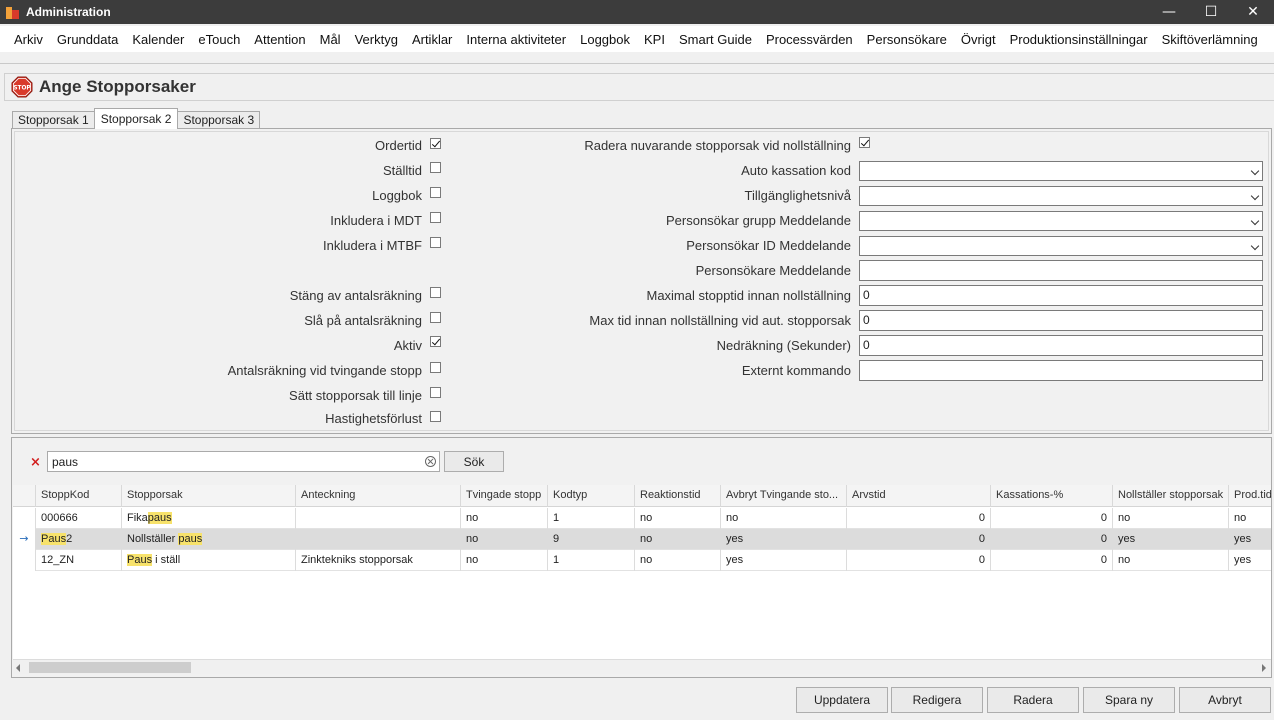 This screenshot has height=720, width=1274. Describe the element at coordinates (219, 120) in the screenshot. I see `tab-stopporsak-3: Stopporsak 3` at that location.